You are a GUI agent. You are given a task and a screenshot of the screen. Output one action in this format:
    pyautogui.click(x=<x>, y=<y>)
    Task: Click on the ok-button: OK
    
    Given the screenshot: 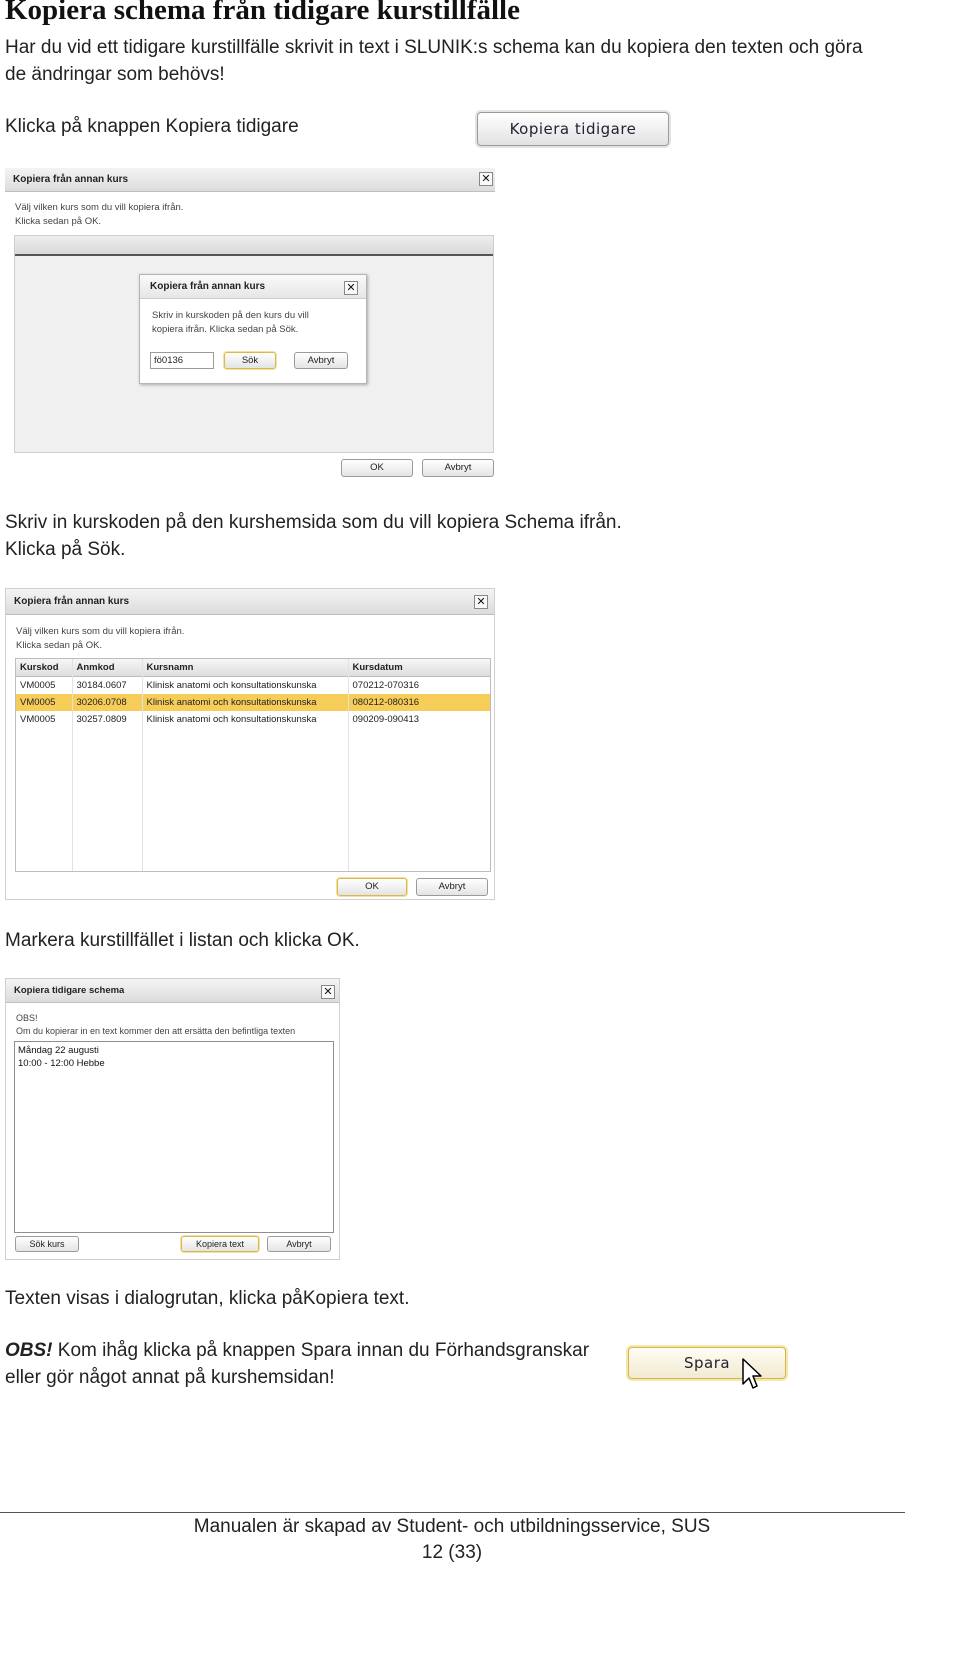 What is the action you would take?
    pyautogui.click(x=377, y=468)
    